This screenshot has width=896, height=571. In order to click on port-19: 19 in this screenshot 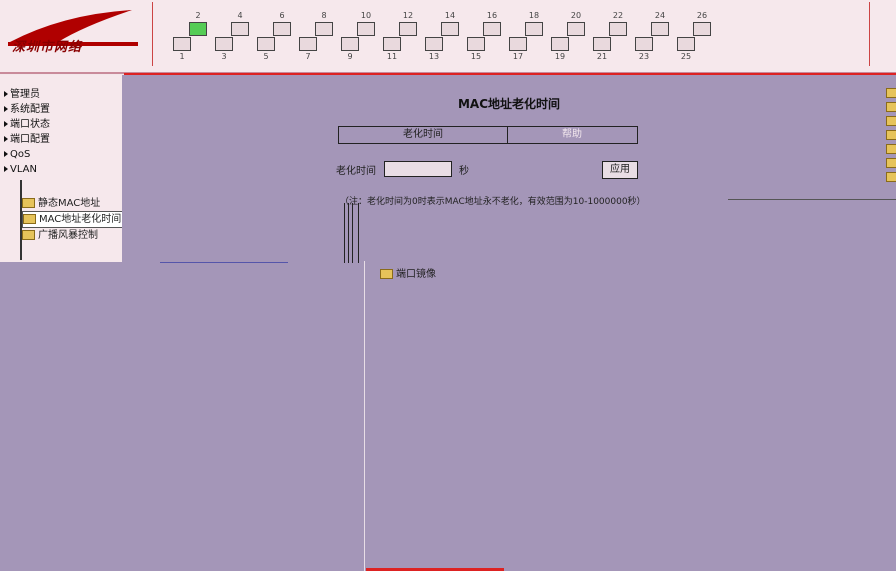, I will do `click(560, 48)`.